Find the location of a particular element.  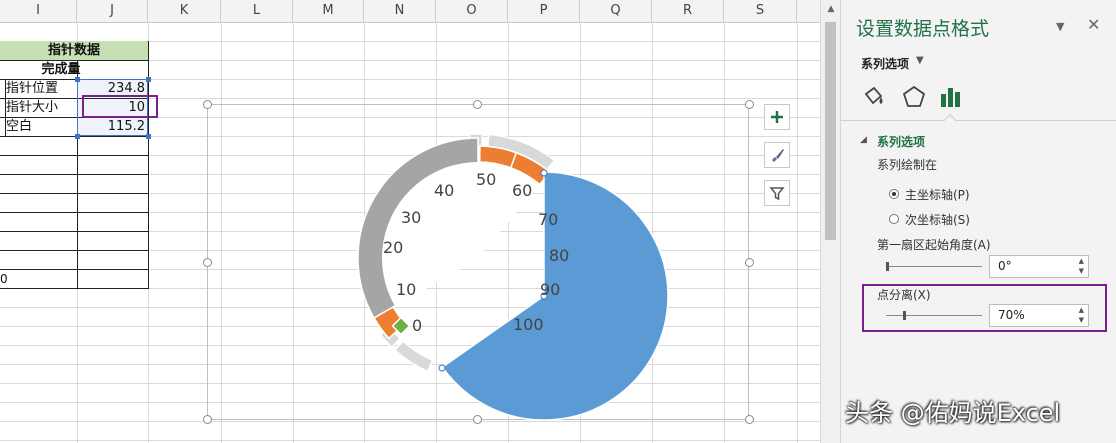

filter-icon is located at coordinates (777, 194).